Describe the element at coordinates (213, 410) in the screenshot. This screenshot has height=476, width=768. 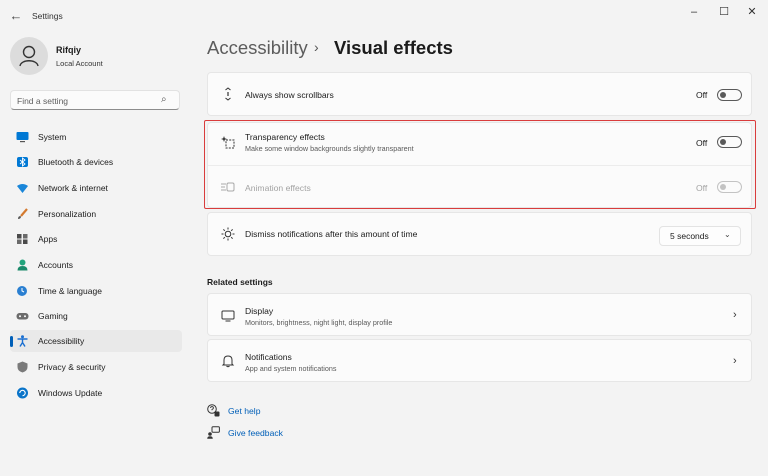
I see `help-icon` at that location.